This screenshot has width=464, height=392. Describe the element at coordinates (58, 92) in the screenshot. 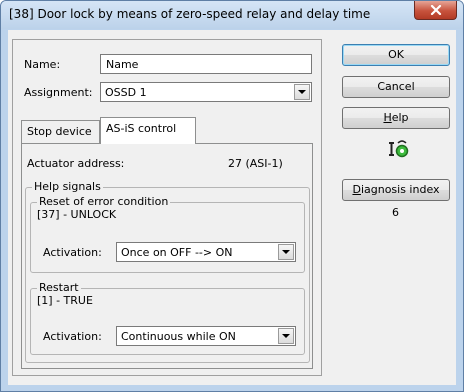

I see `assignment-label: Assignment:` at that location.